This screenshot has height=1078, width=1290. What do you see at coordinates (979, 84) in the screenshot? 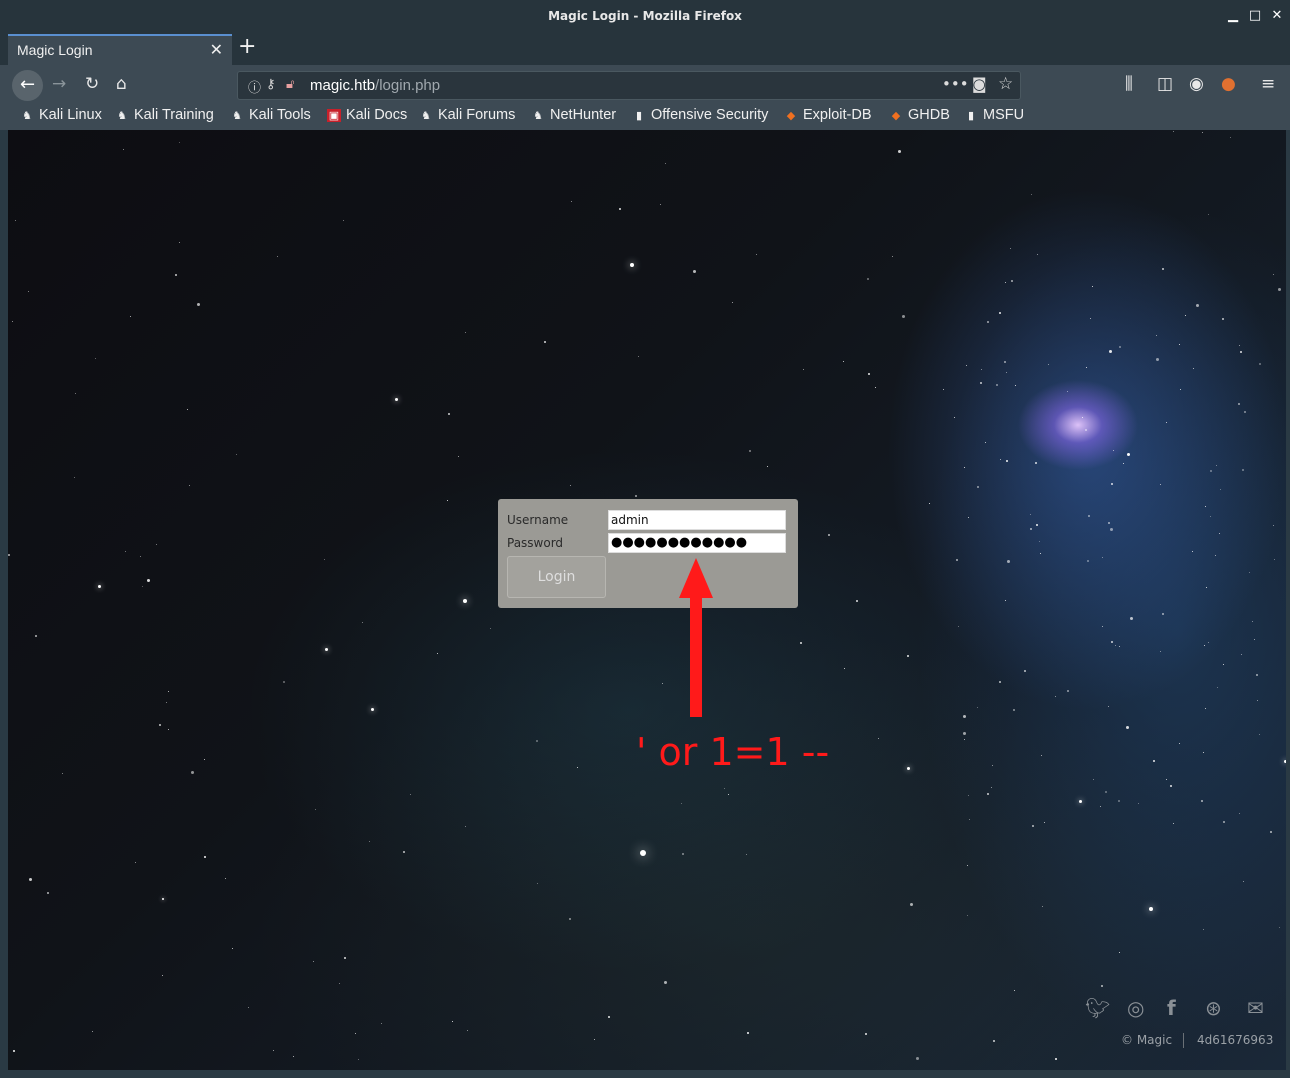
I see `pocket-icon: ◙` at bounding box center [979, 84].